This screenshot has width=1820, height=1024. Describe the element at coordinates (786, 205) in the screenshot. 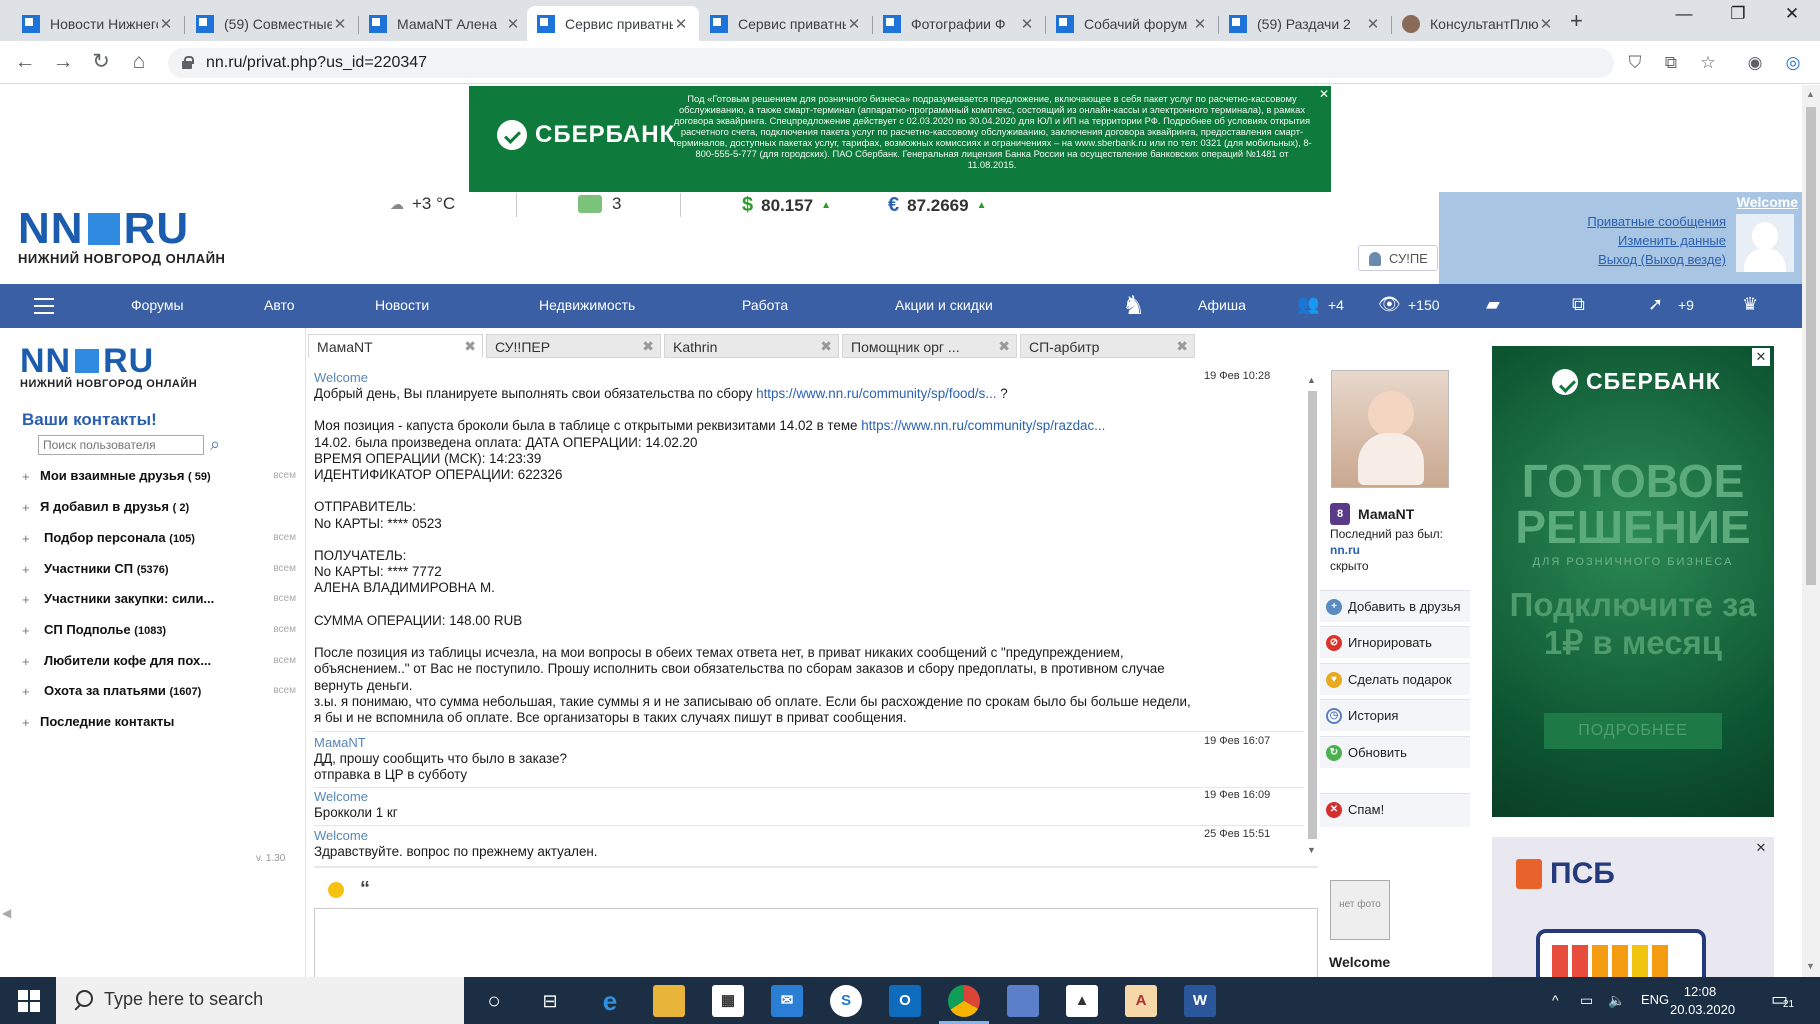

I see `usd-rate: $ 80.157 ▲` at that location.